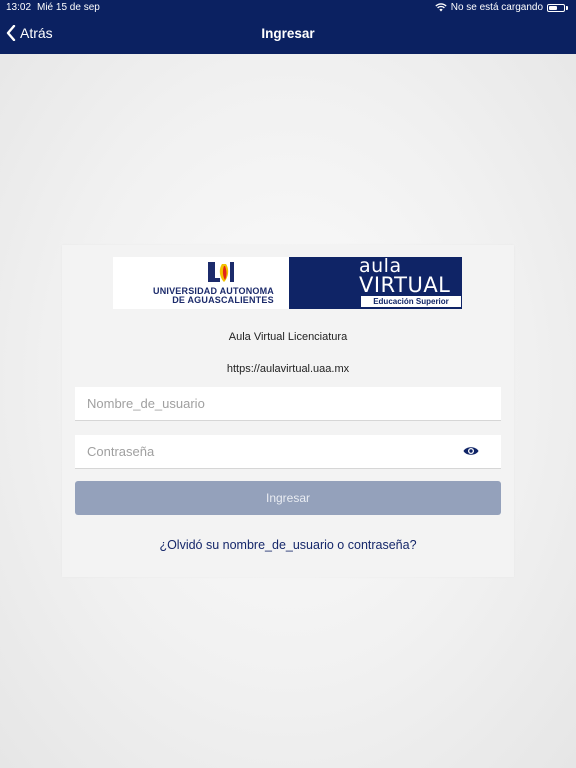 The height and width of the screenshot is (768, 576). Describe the element at coordinates (288, 369) in the screenshot. I see `site-url: https://aulavirtual.uaa.mx` at that location.